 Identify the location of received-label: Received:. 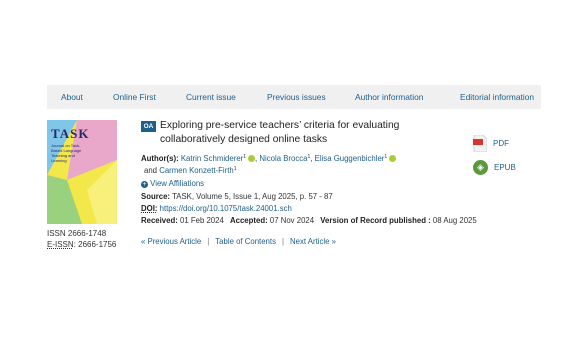
(159, 220).